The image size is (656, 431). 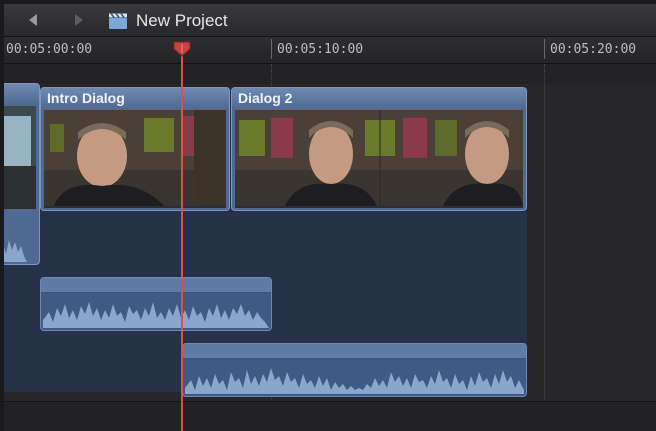 What do you see at coordinates (330, 74) in the screenshot?
I see `timeline-band` at bounding box center [330, 74].